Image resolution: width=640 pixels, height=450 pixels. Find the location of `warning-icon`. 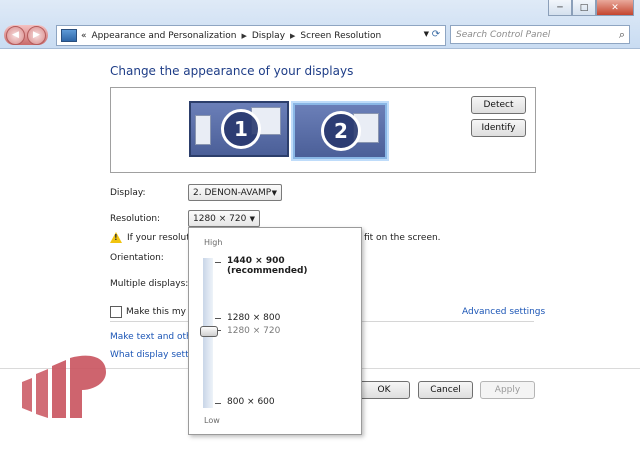

warning-icon is located at coordinates (116, 237).